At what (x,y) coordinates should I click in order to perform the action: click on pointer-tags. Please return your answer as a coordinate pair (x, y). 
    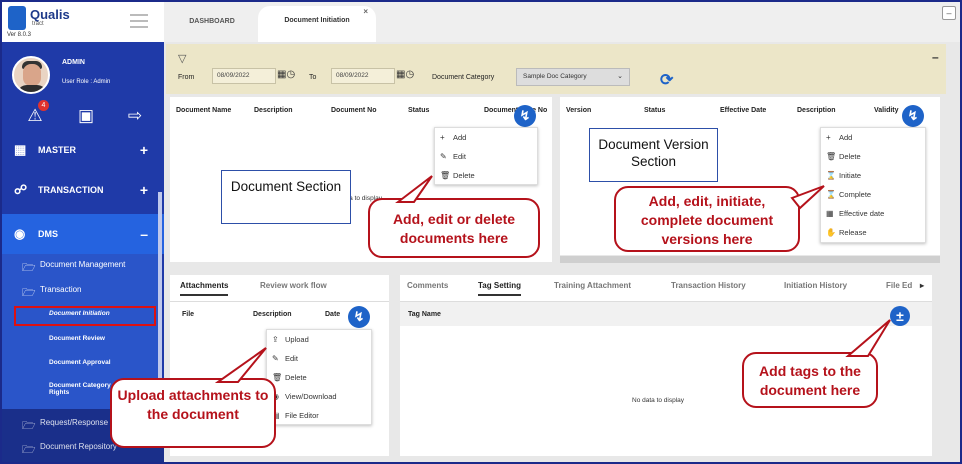
    Looking at the image, I should click on (868, 338).